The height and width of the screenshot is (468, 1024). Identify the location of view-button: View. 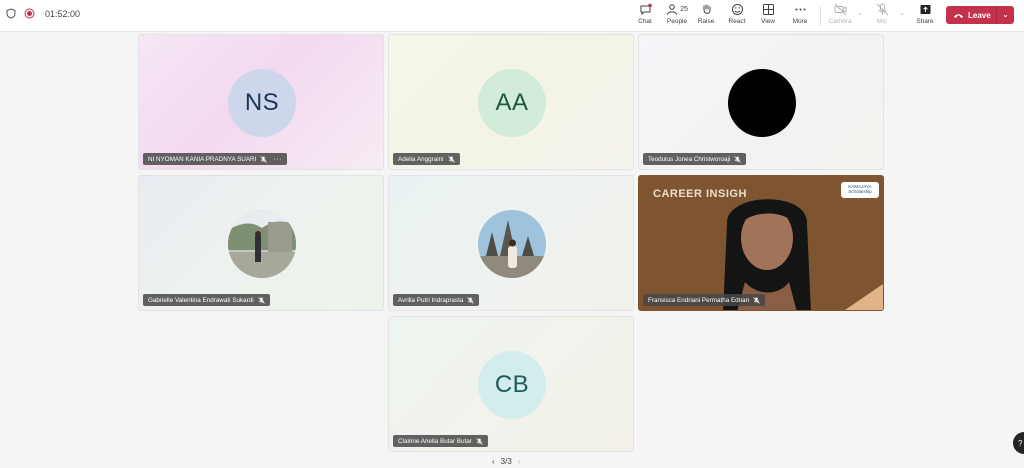
(768, 16).